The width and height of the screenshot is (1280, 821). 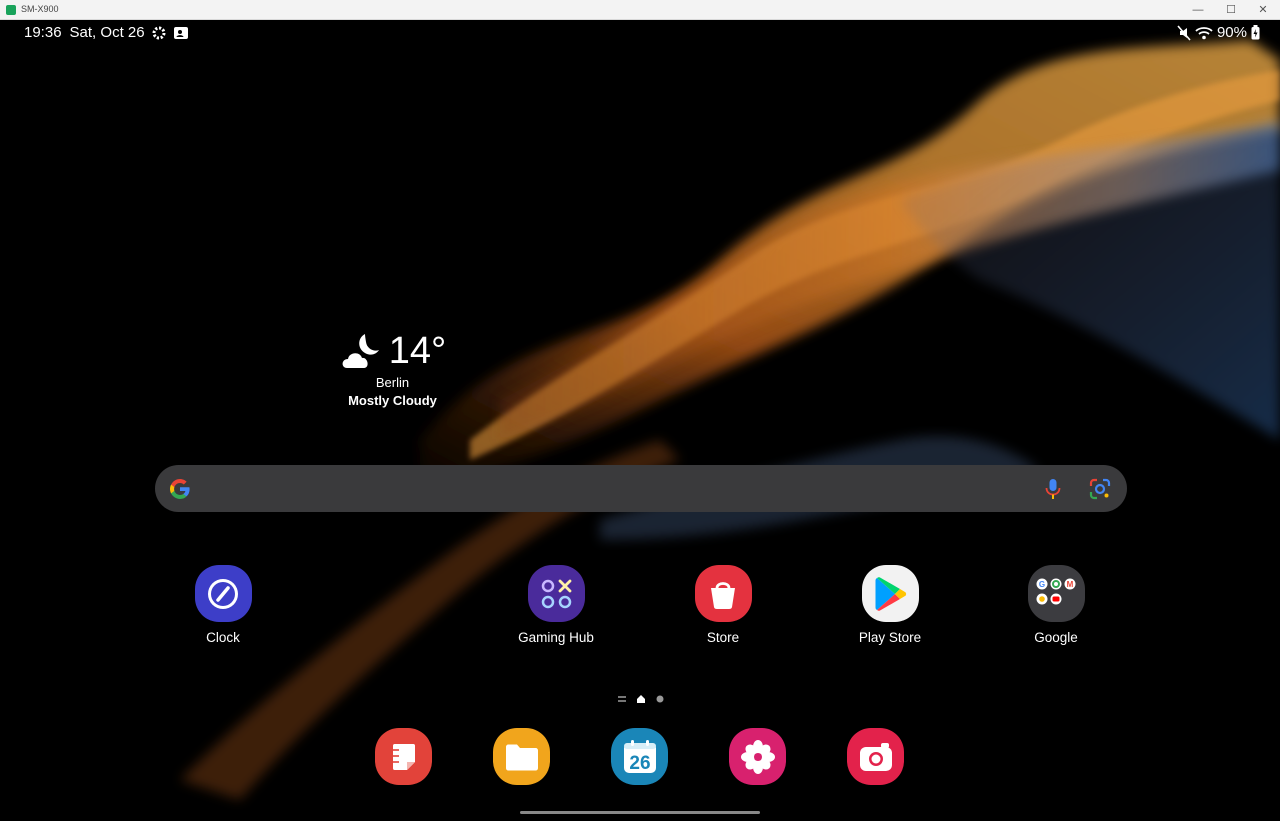 What do you see at coordinates (875, 756) in the screenshot?
I see `camera-icon` at bounding box center [875, 756].